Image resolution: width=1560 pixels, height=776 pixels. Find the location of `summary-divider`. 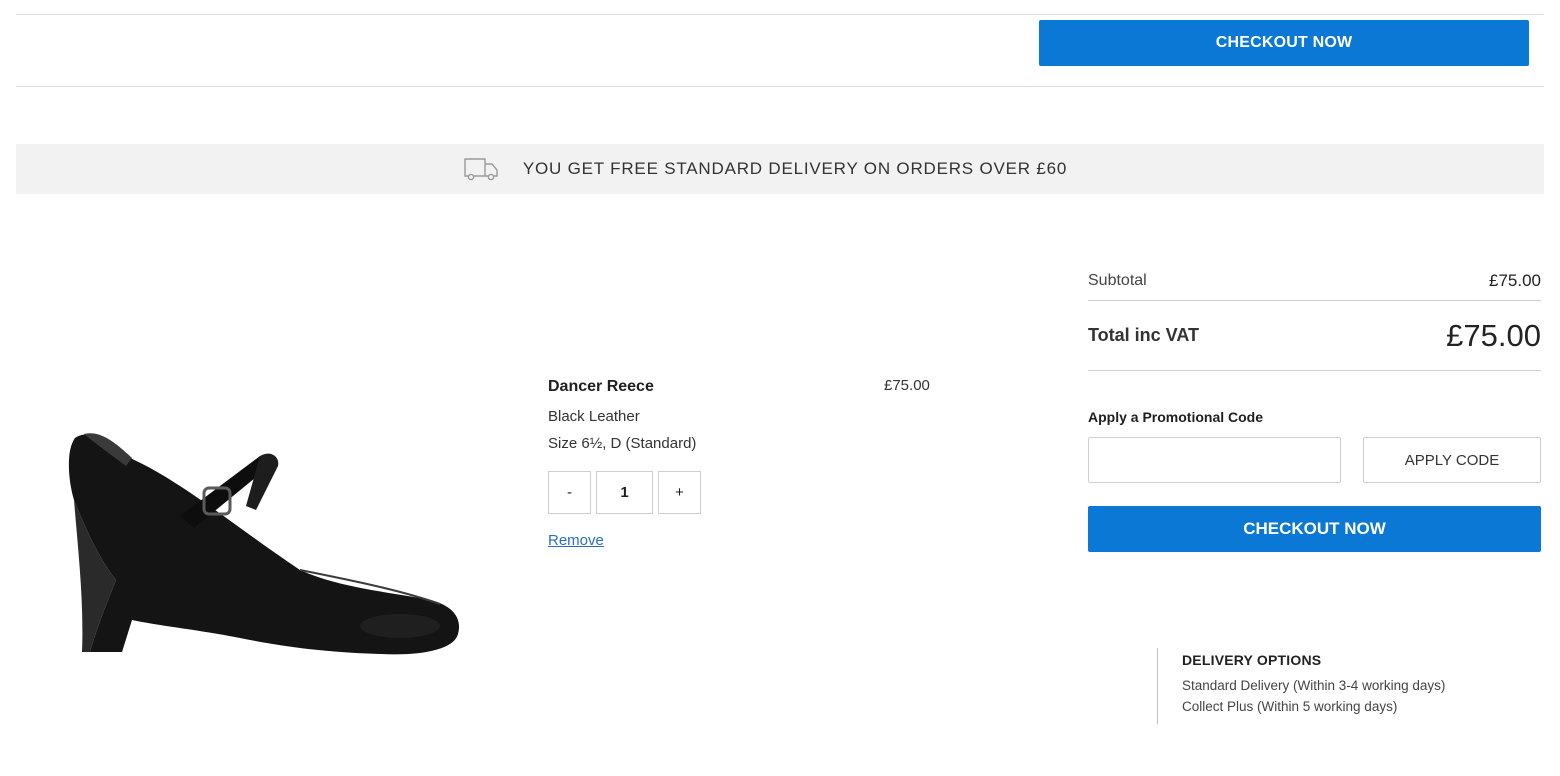

summary-divider is located at coordinates (1314, 370).